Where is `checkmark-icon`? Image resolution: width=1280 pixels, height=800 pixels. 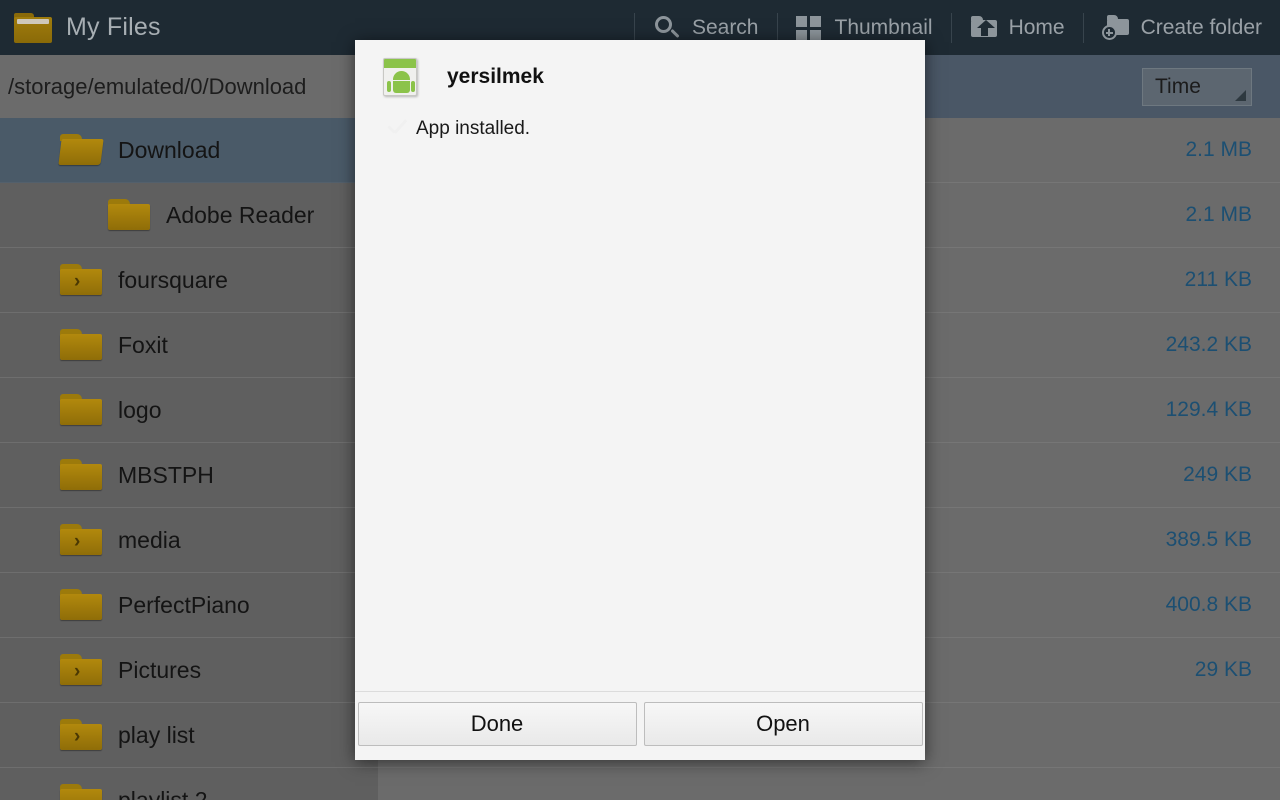 checkmark-icon is located at coordinates (398, 129).